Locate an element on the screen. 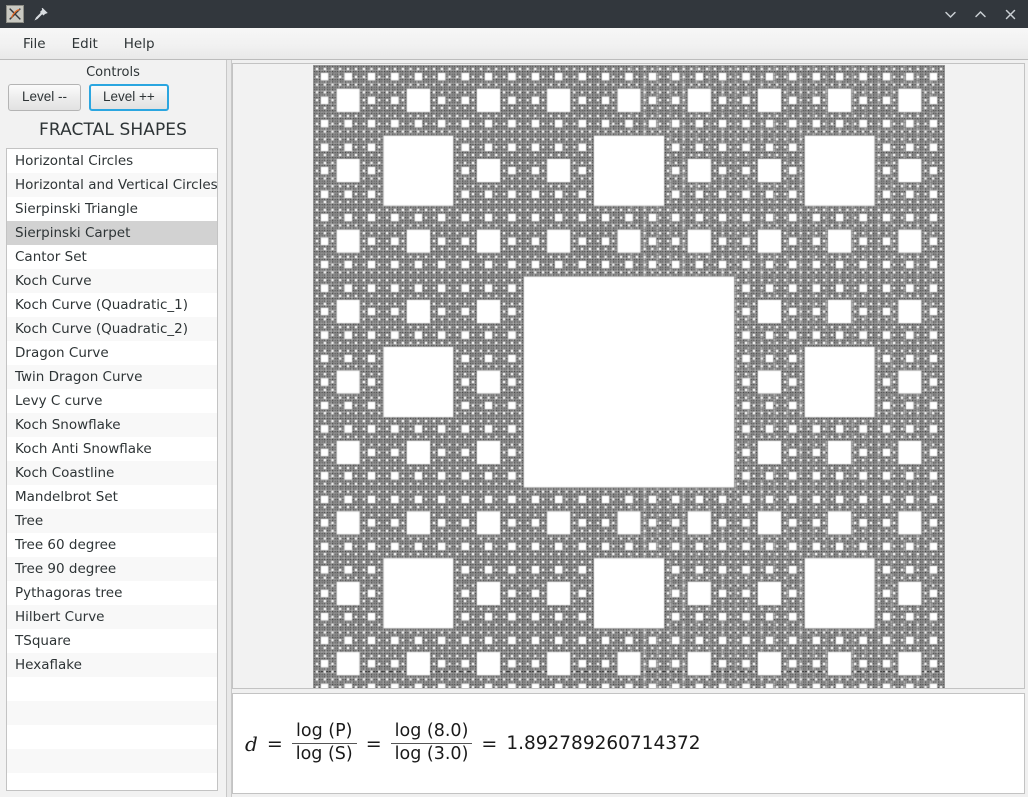 The height and width of the screenshot is (797, 1028). formula-fraction-numeric: log (8.0) log (3.0) is located at coordinates (431, 743).